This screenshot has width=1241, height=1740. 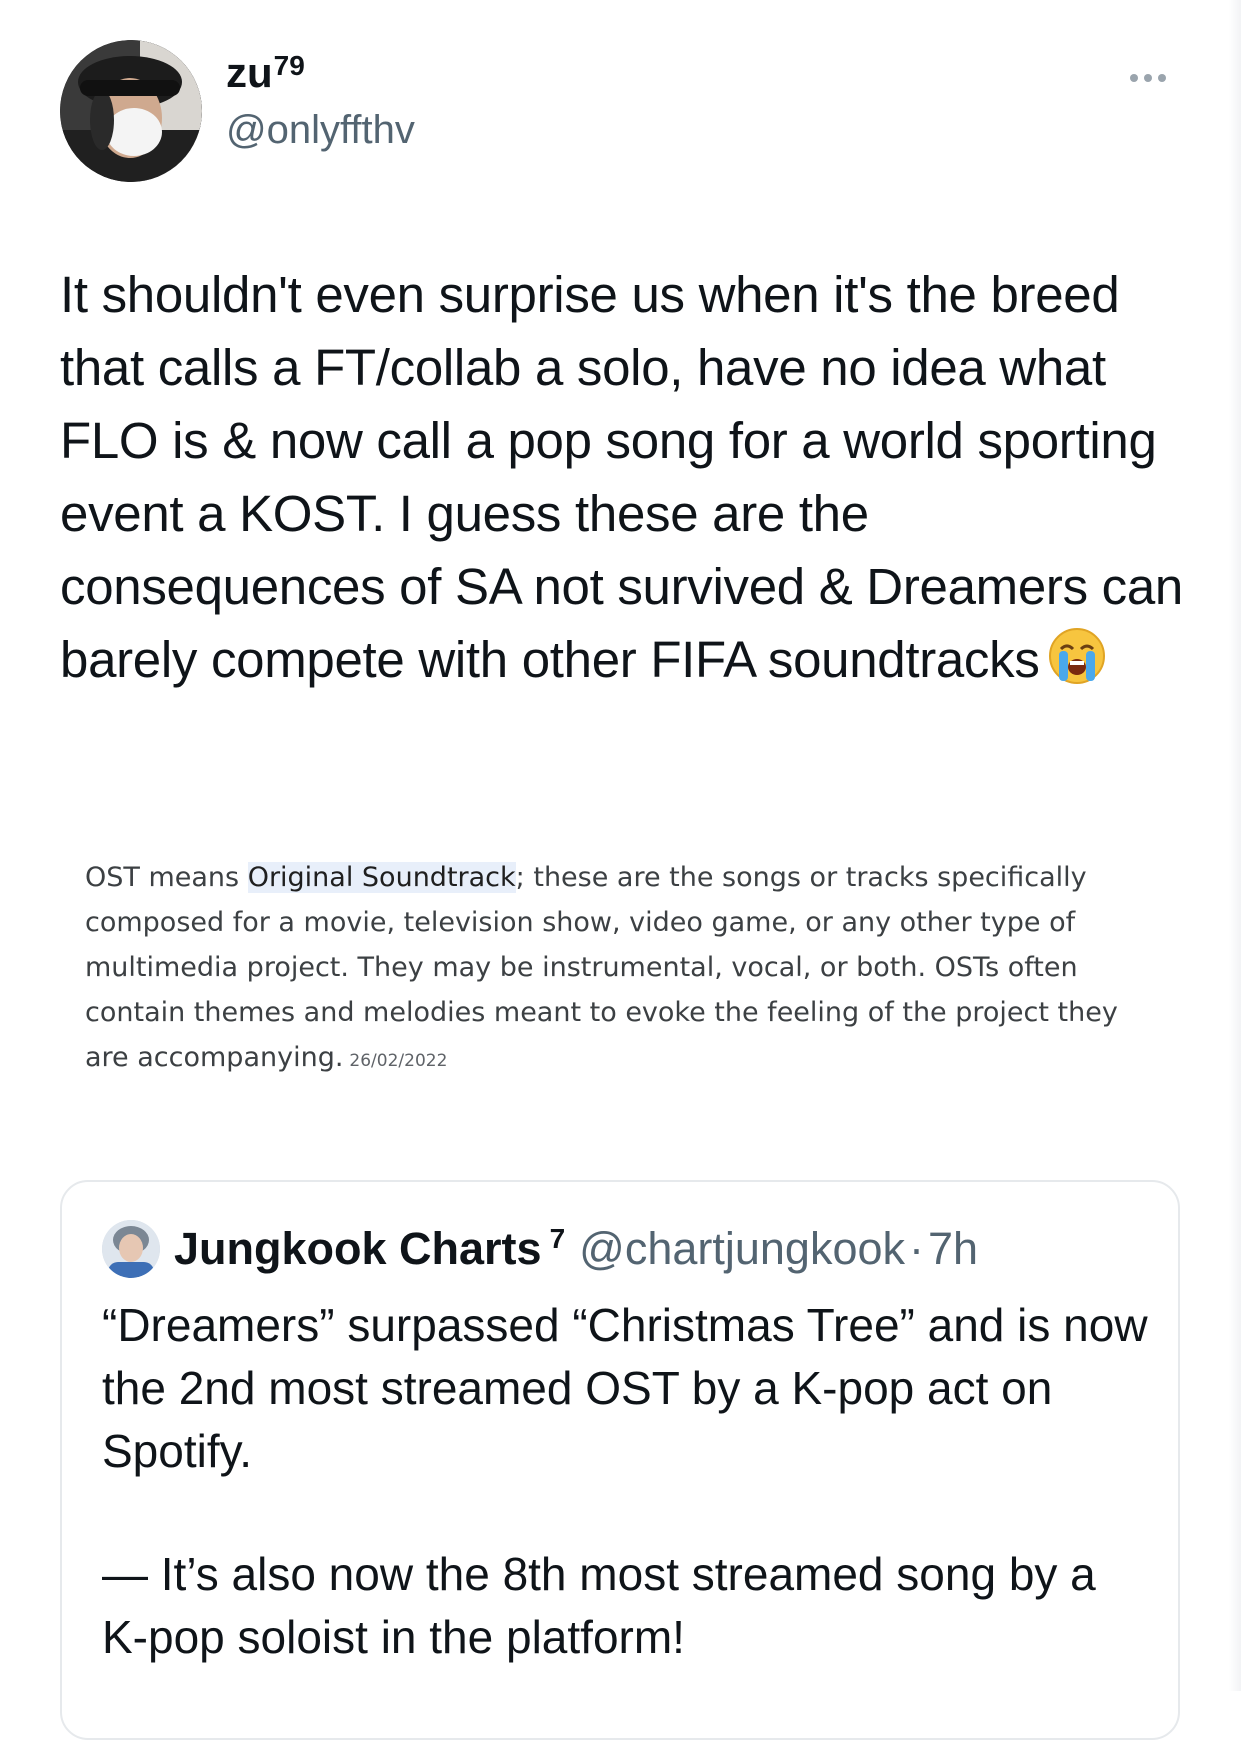 I want to click on author-name-superscript: 79, so click(x=289, y=65).